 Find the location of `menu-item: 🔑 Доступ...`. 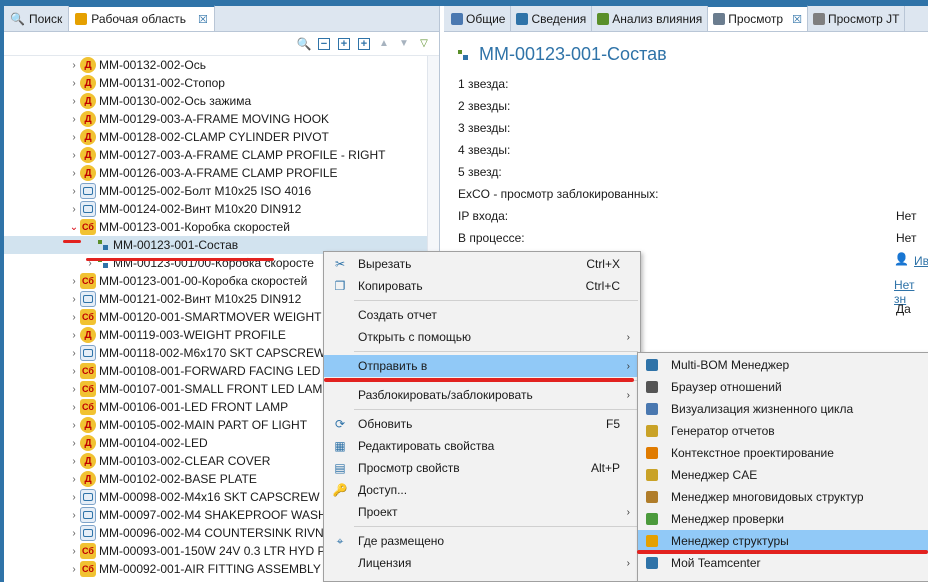

menu-item: 🔑 Доступ... is located at coordinates (482, 490).